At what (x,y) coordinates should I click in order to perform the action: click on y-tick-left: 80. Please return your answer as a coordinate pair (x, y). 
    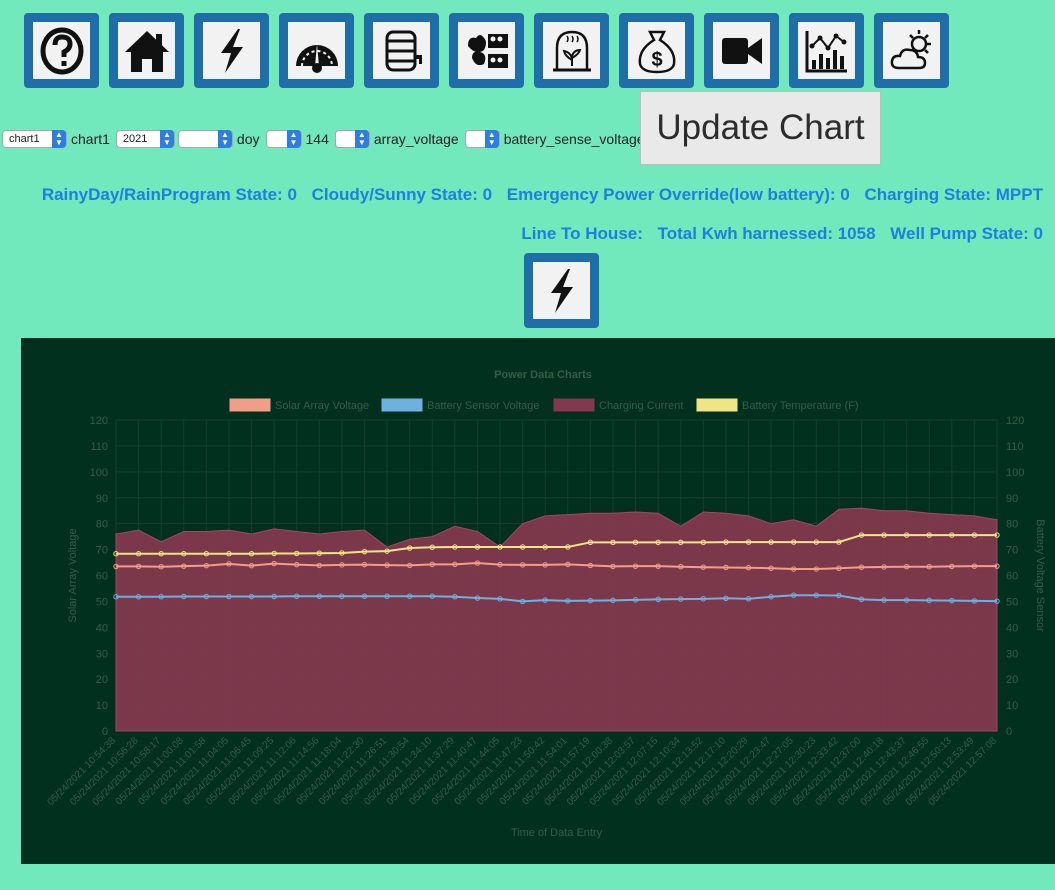
    Looking at the image, I should click on (102, 525).